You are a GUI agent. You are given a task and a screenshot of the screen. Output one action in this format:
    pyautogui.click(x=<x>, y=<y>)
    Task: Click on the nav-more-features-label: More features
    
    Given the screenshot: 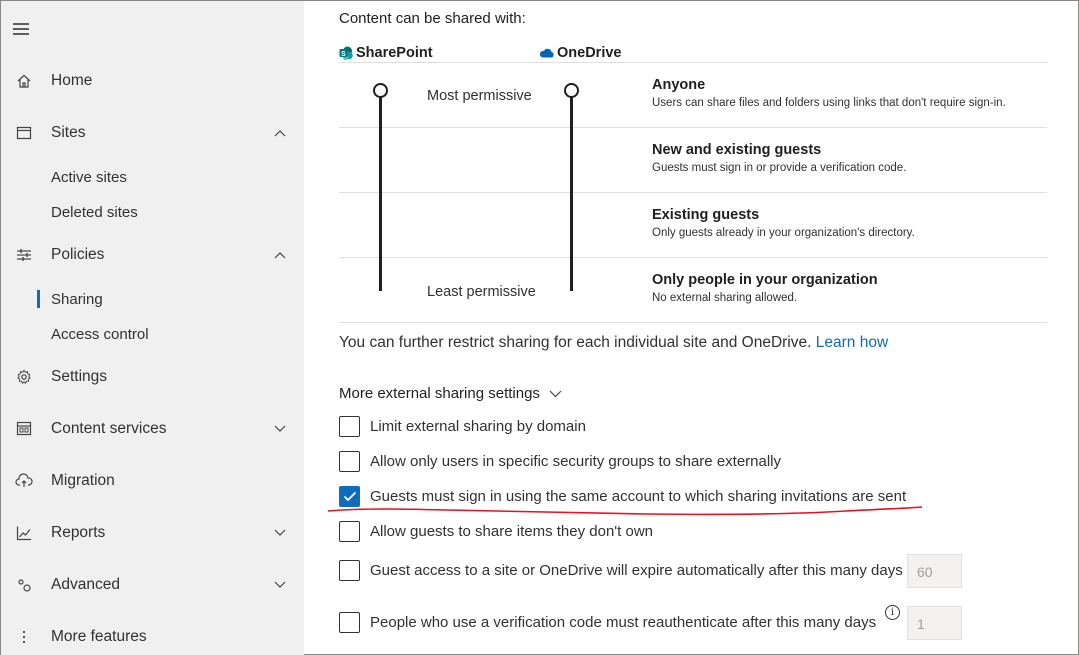 What is the action you would take?
    pyautogui.click(x=99, y=636)
    